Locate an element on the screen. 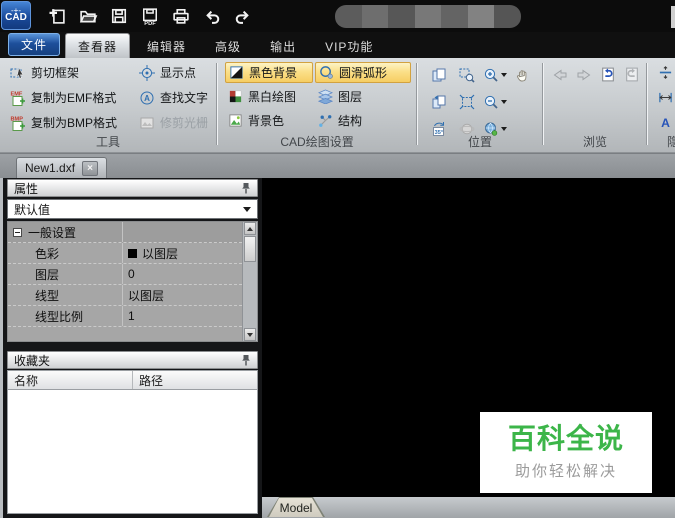  trim-raster-button: 修剪光栅 is located at coordinates (173, 122).